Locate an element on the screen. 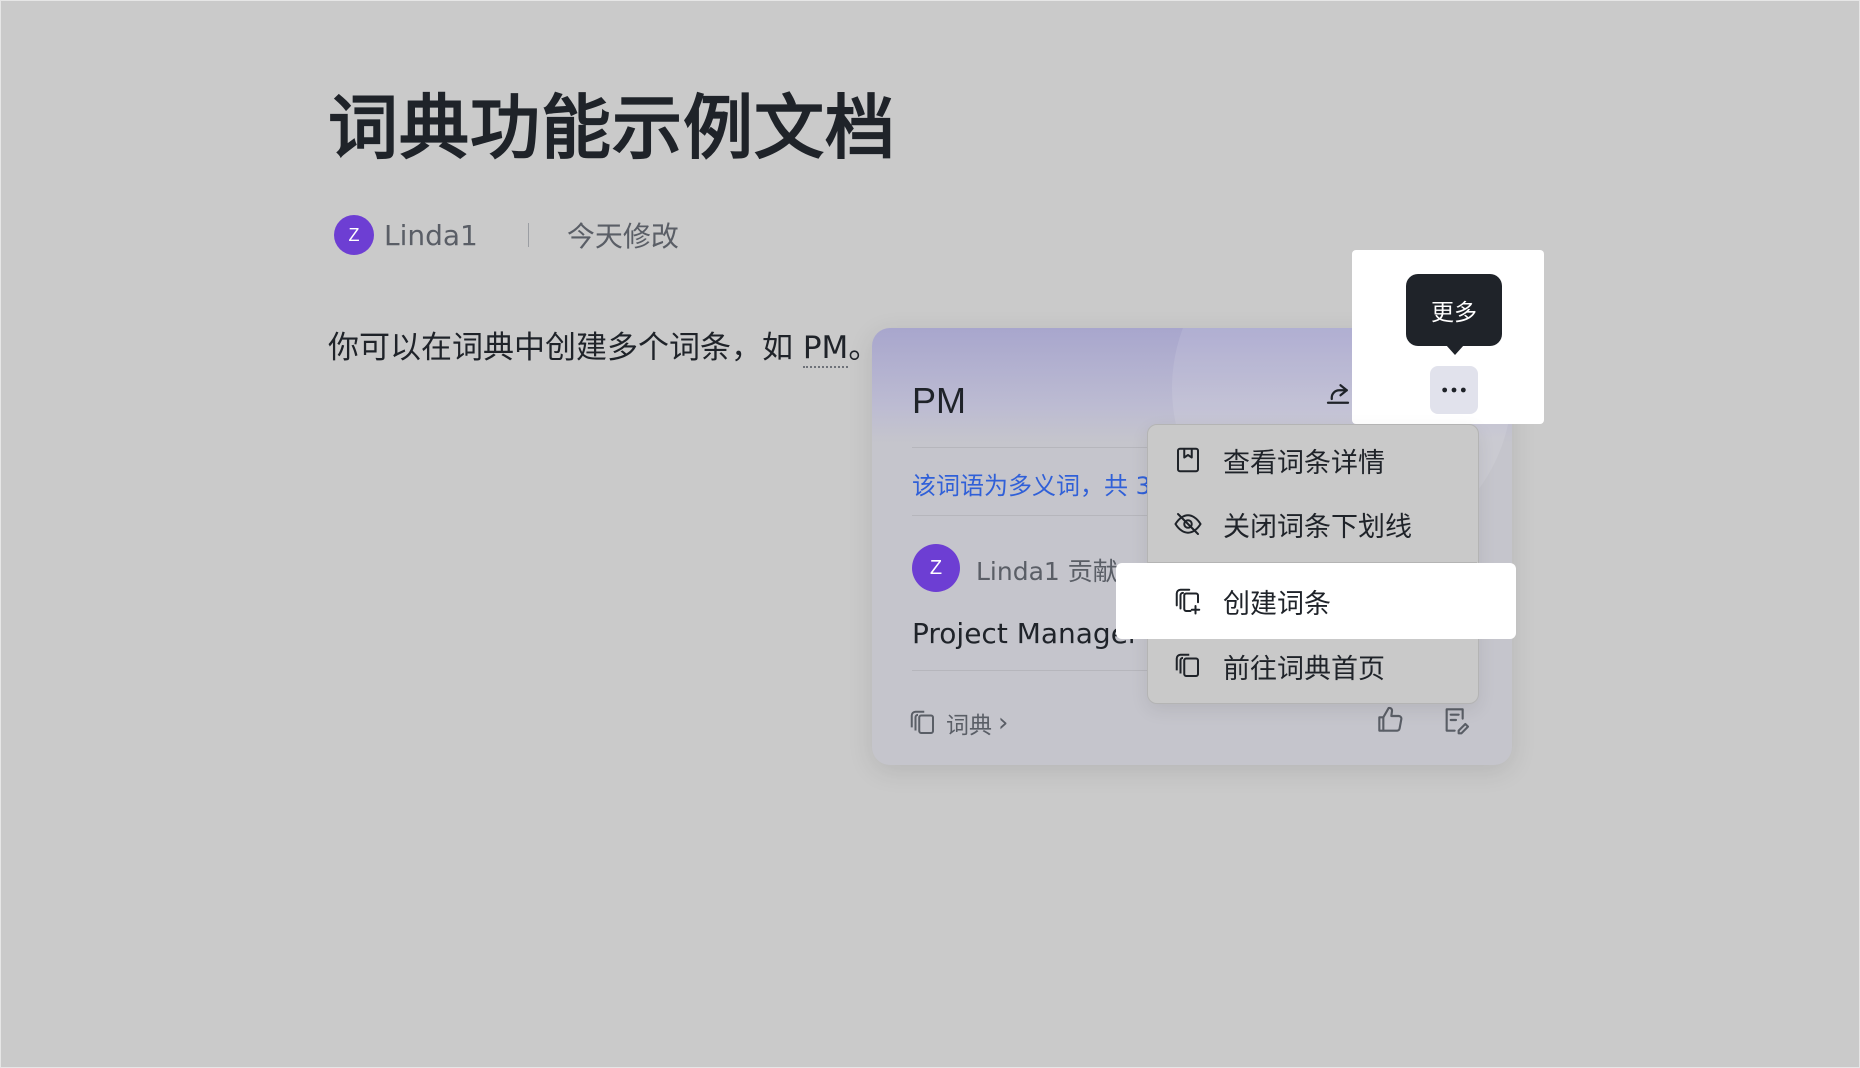  note-edit-icon is located at coordinates (1457, 721).